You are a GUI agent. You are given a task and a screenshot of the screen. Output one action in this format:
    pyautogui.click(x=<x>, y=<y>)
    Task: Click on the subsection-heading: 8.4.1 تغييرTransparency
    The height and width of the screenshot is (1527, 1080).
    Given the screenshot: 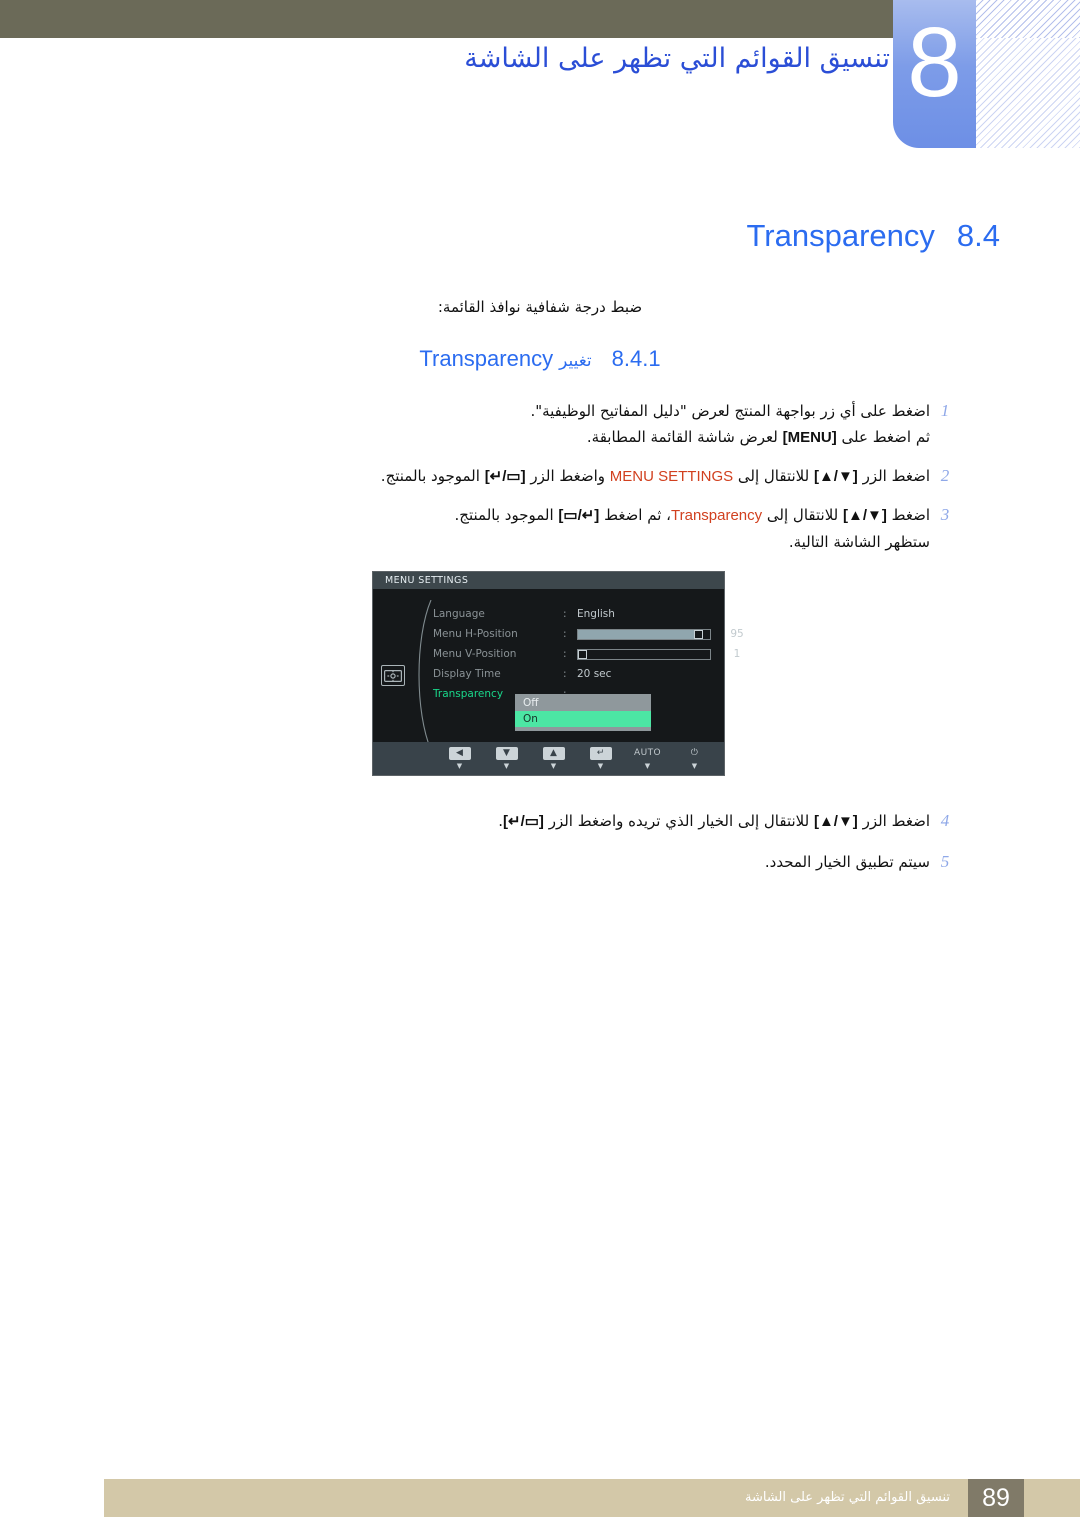 What is the action you would take?
    pyautogui.click(x=540, y=360)
    